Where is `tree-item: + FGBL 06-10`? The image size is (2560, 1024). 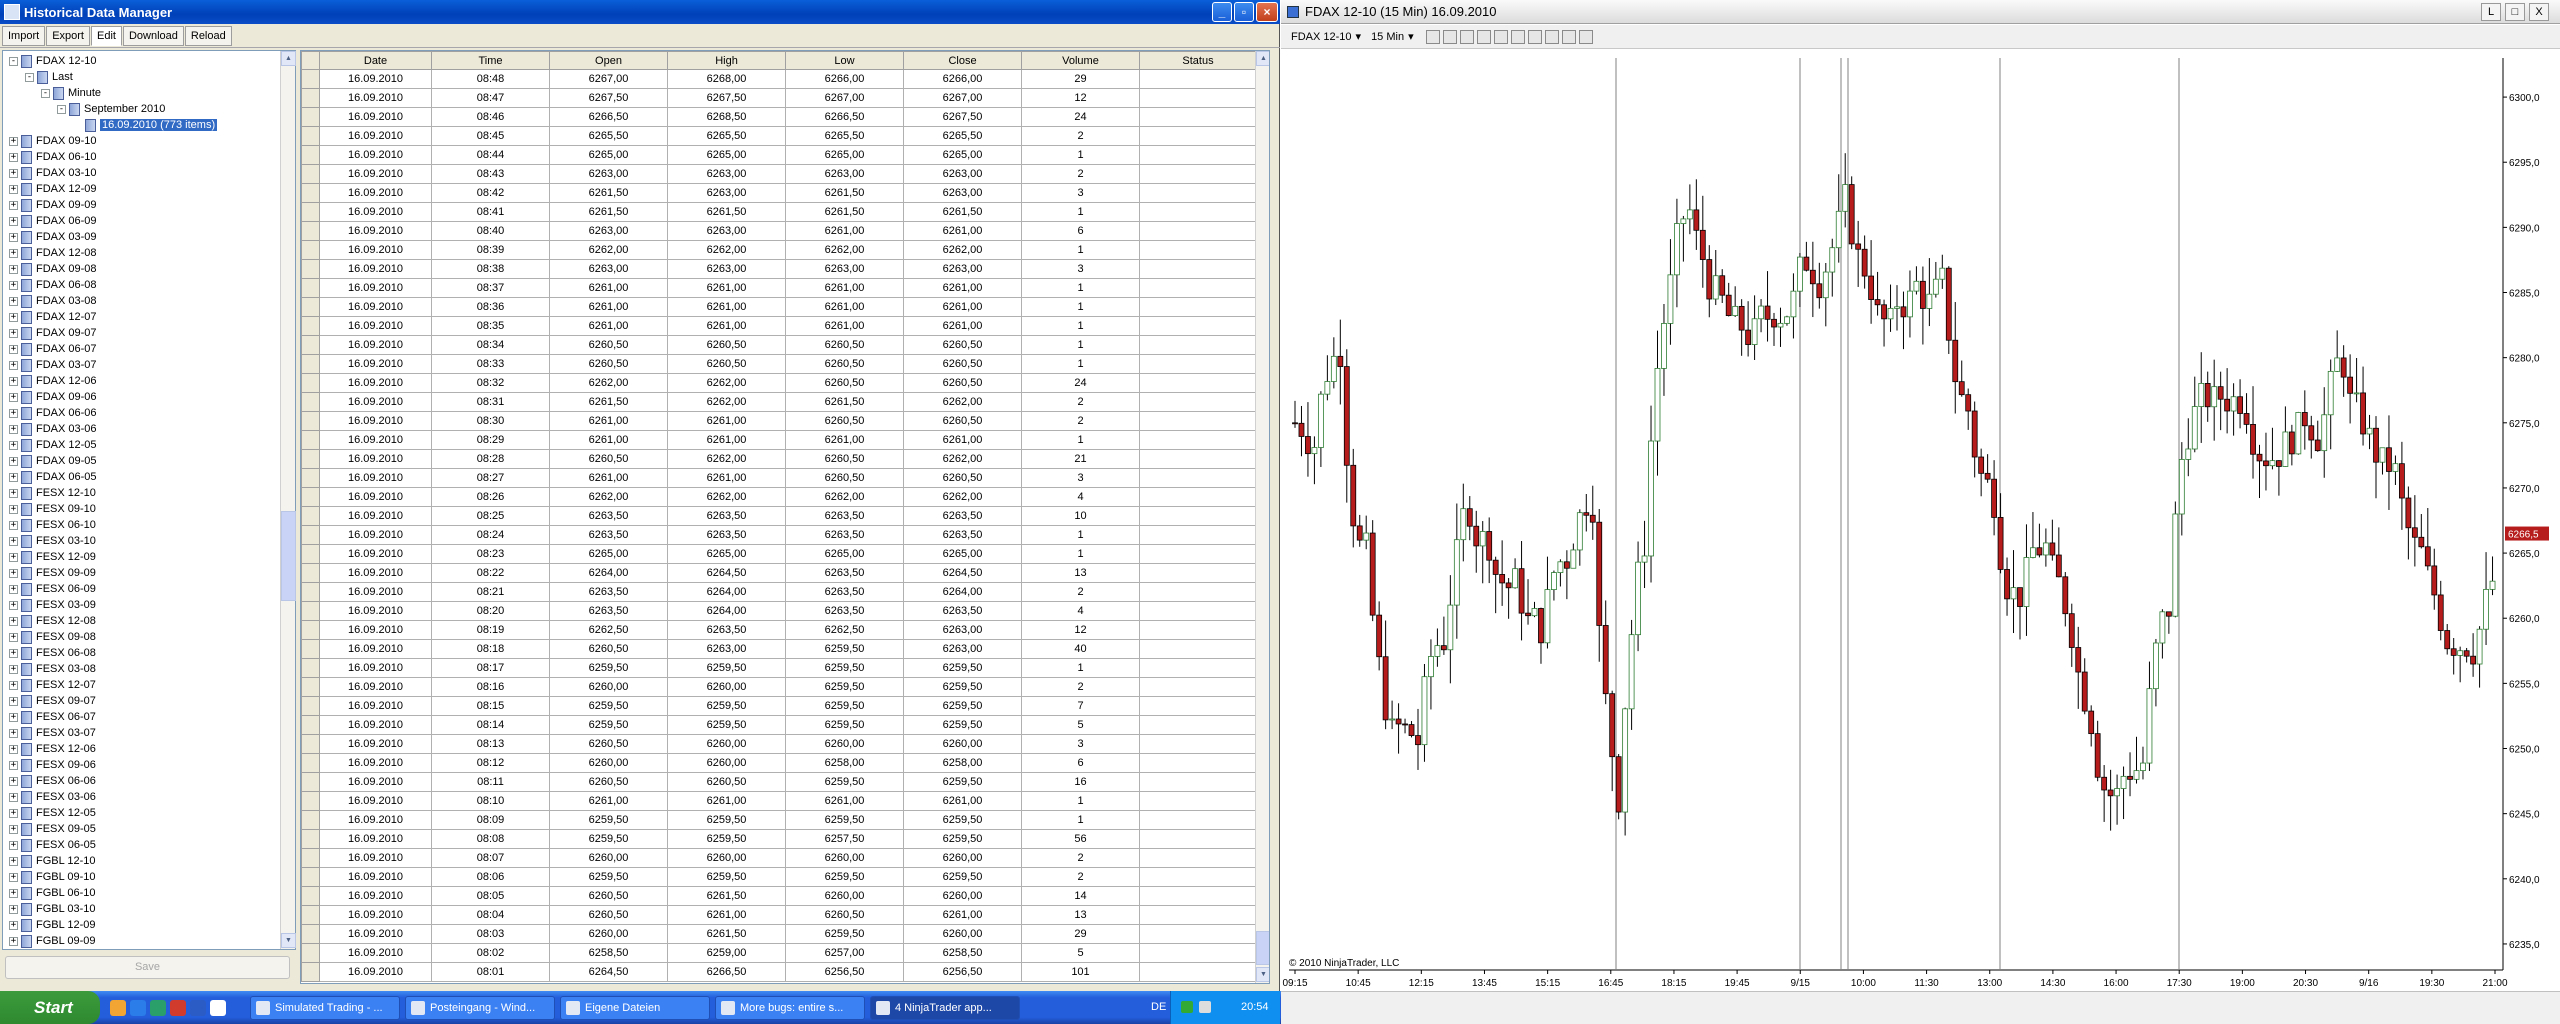 tree-item: + FGBL 06-10 is located at coordinates (52, 893).